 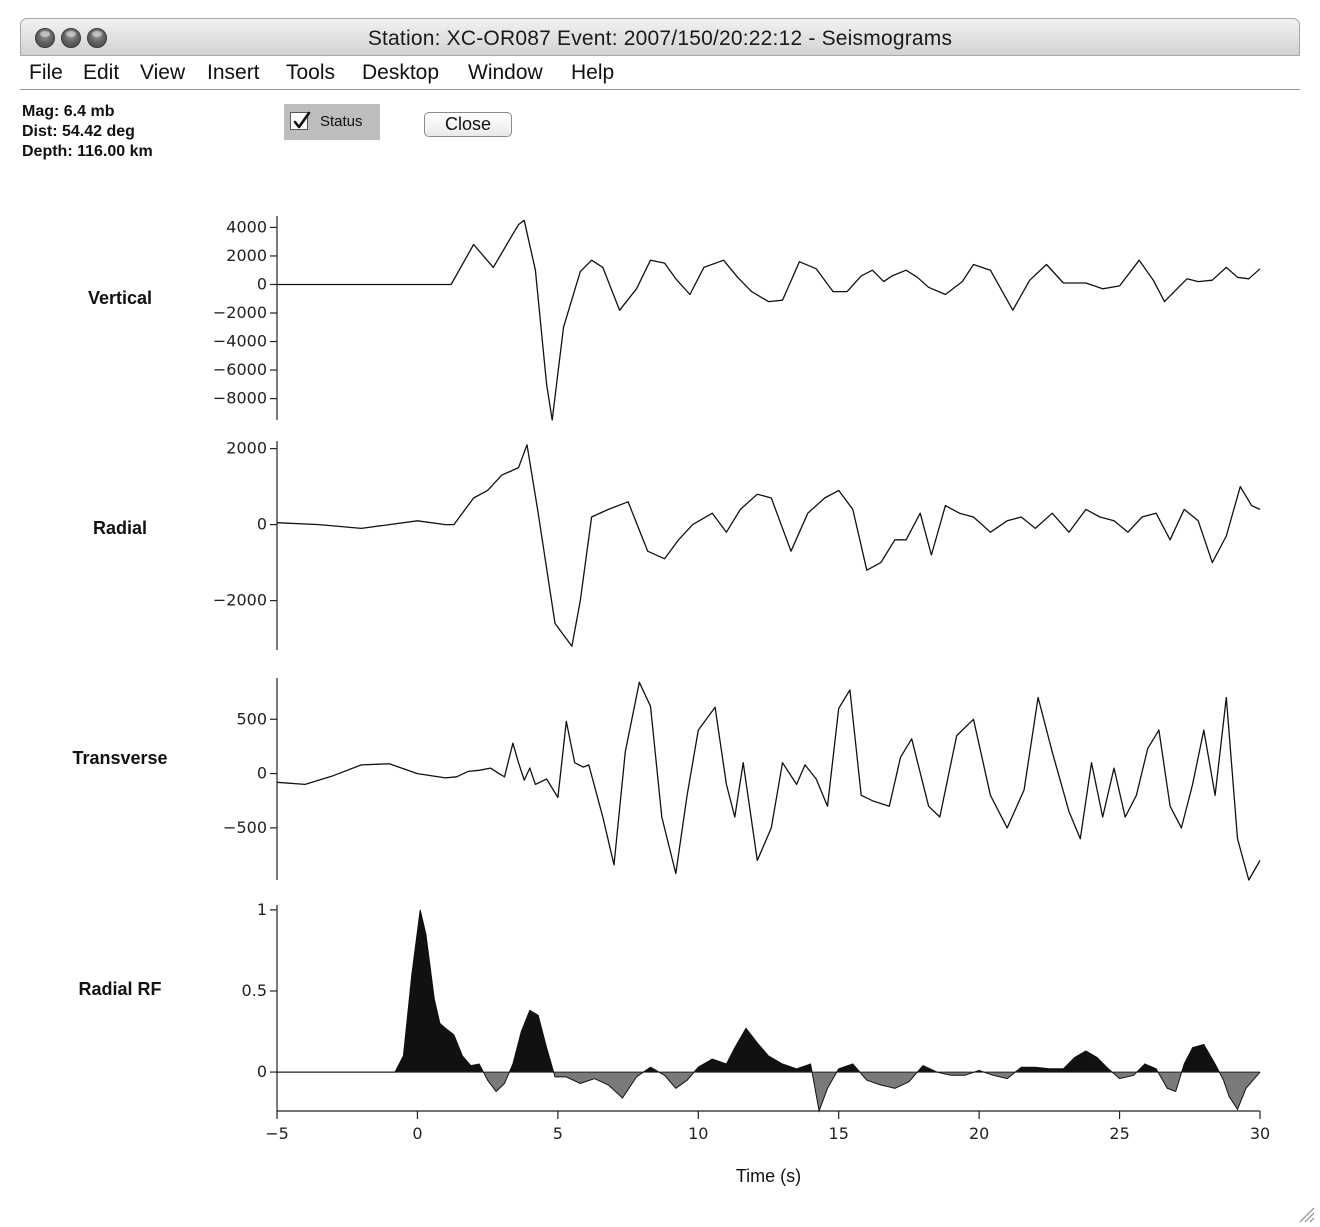 I want to click on radial-trace, so click(x=768, y=545).